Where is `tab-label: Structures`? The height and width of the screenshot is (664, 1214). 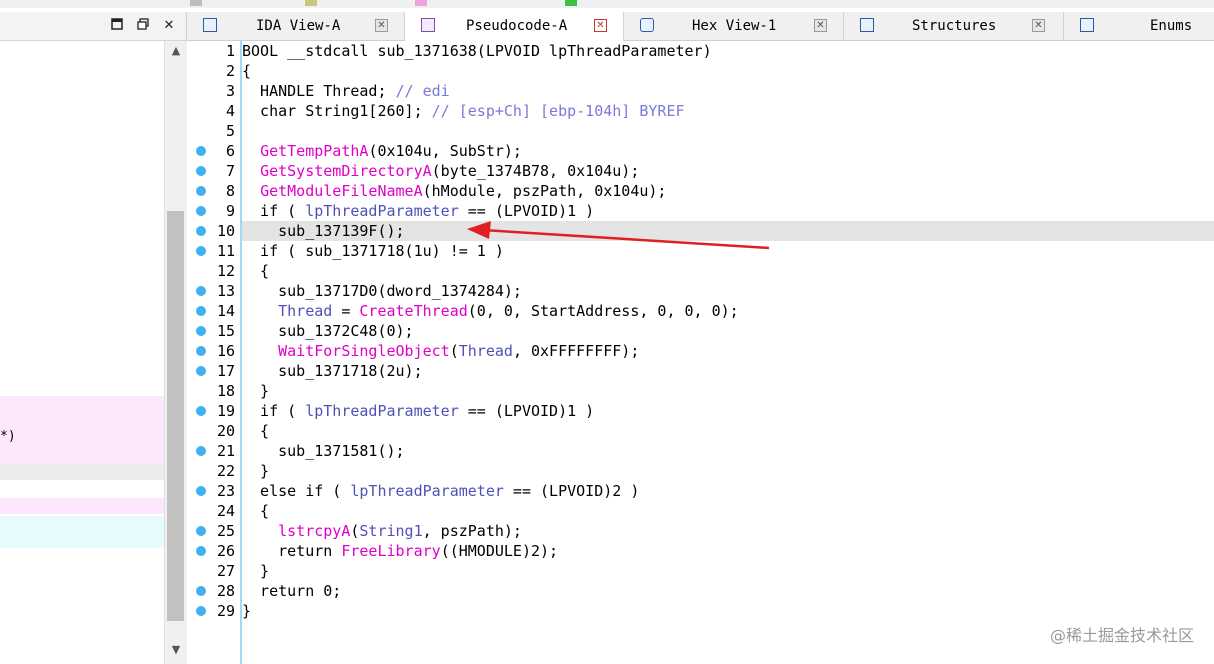
tab-label: Structures is located at coordinates (954, 26).